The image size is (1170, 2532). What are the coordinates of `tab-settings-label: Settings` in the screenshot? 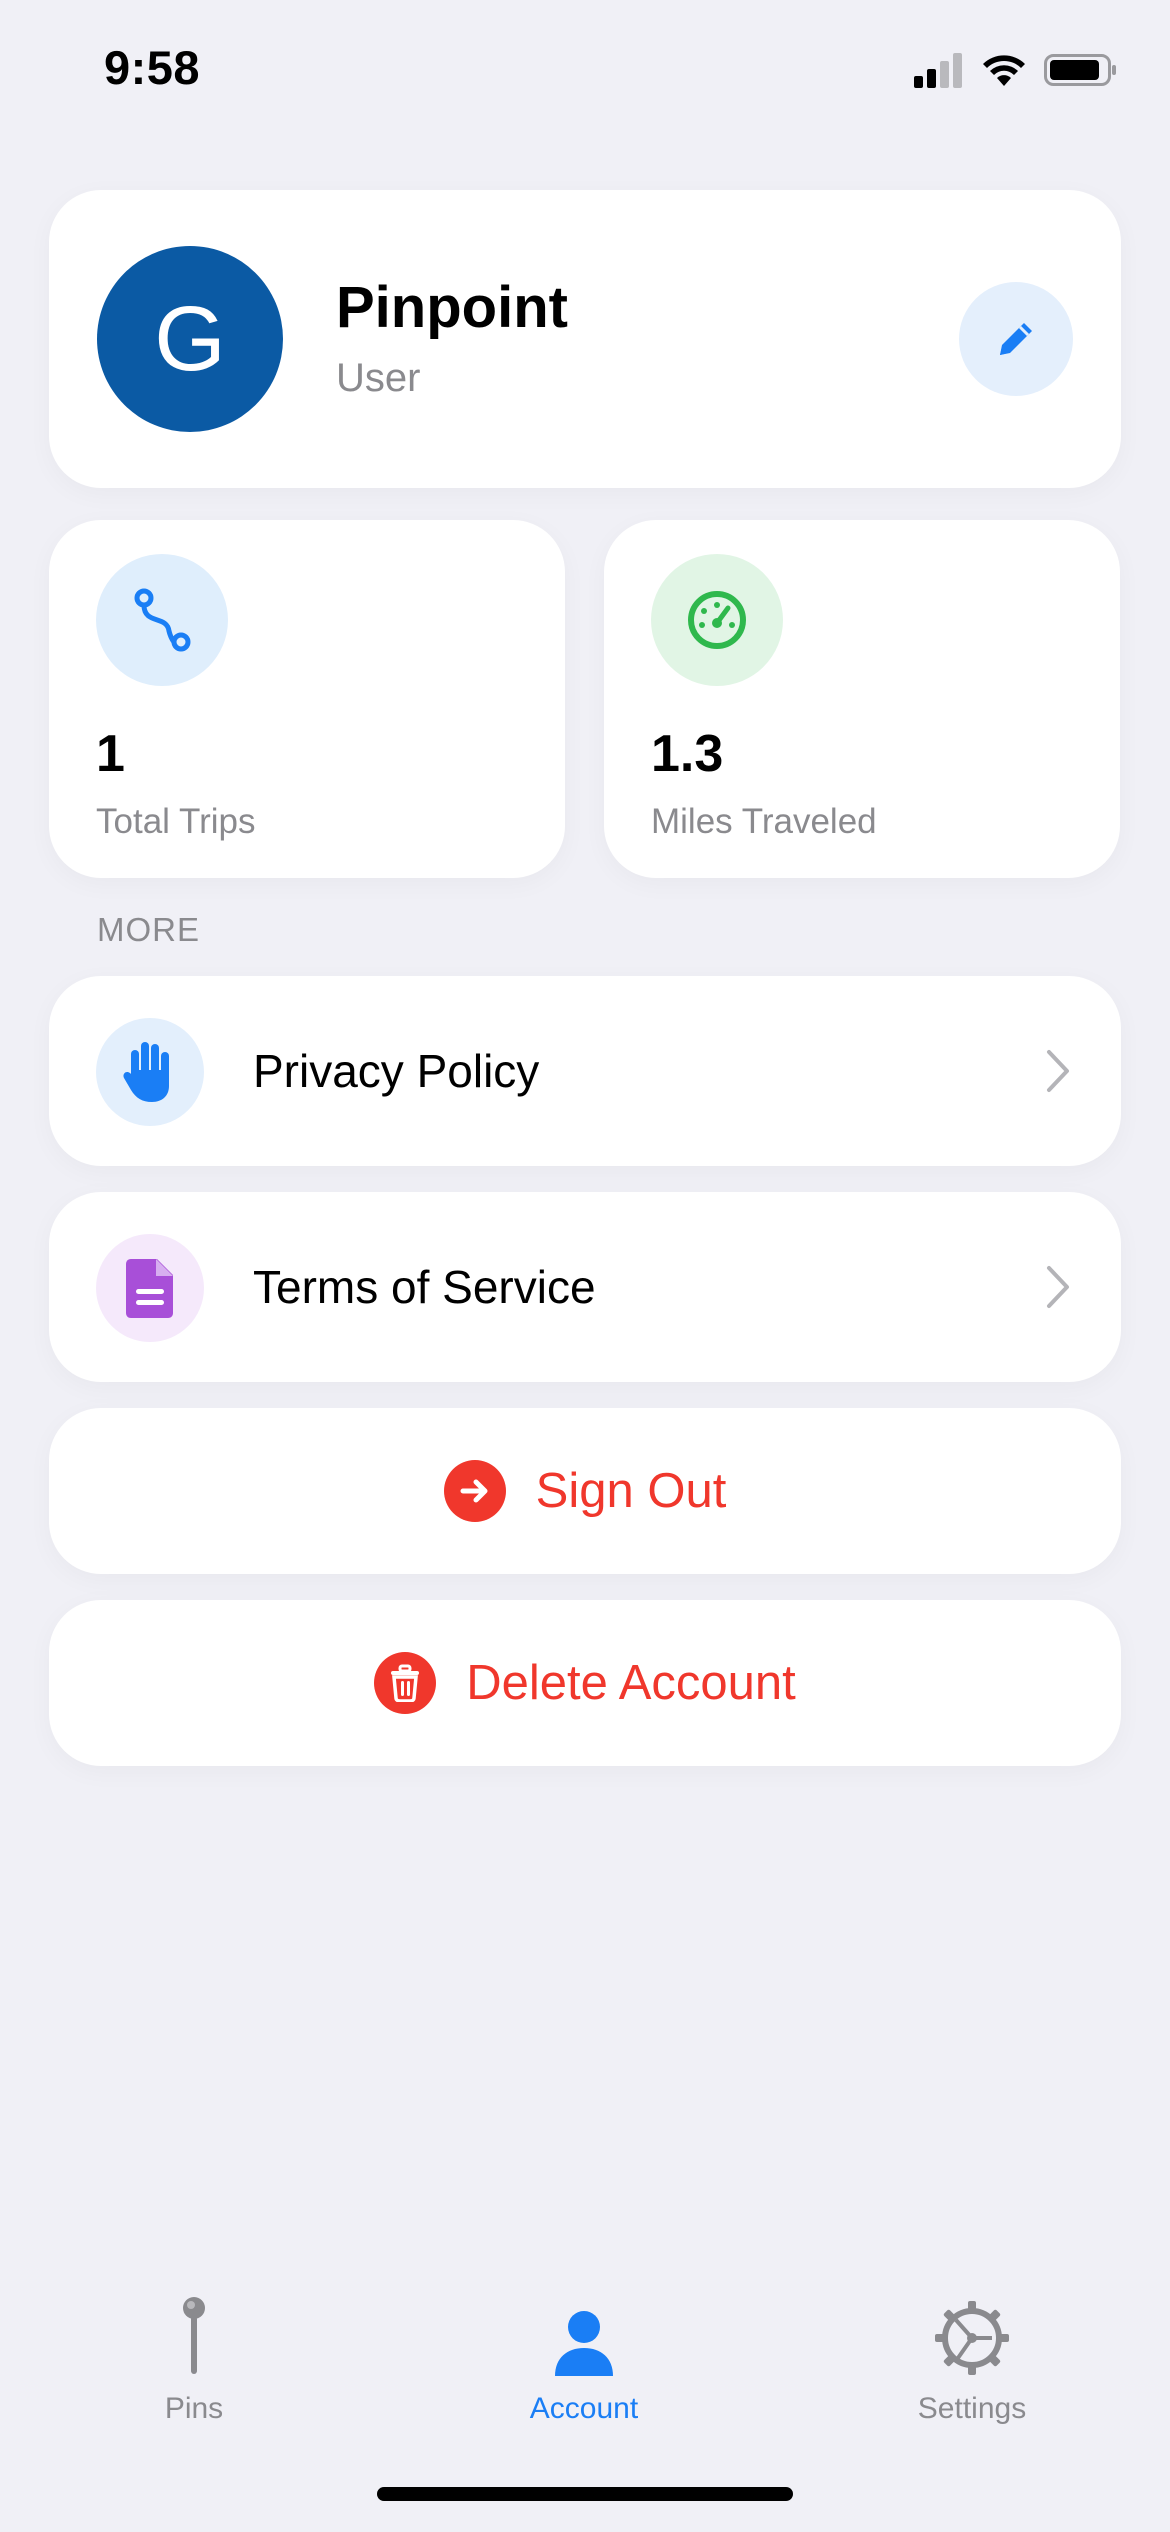 It's located at (972, 2408).